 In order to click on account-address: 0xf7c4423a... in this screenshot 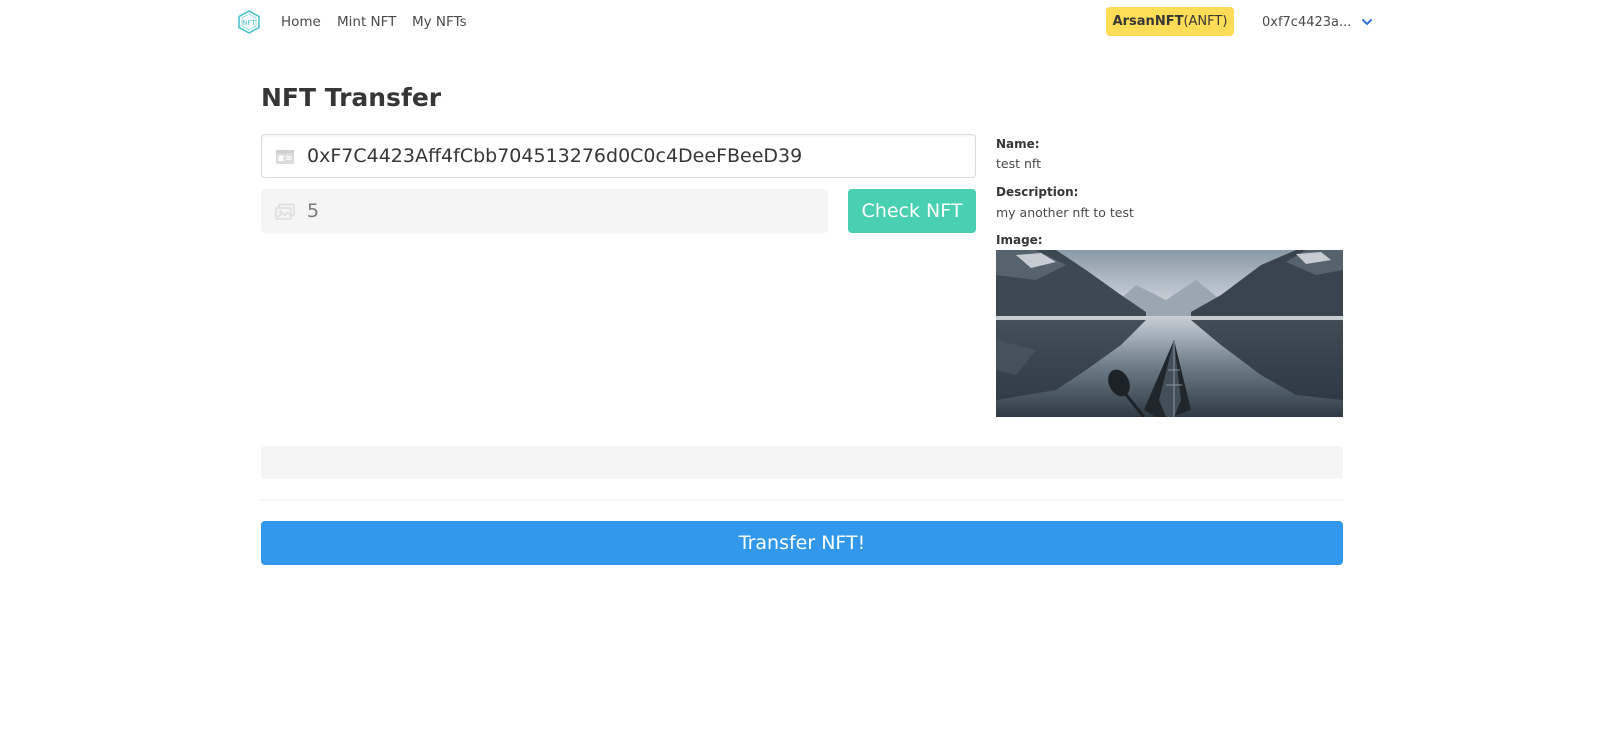, I will do `click(1307, 22)`.